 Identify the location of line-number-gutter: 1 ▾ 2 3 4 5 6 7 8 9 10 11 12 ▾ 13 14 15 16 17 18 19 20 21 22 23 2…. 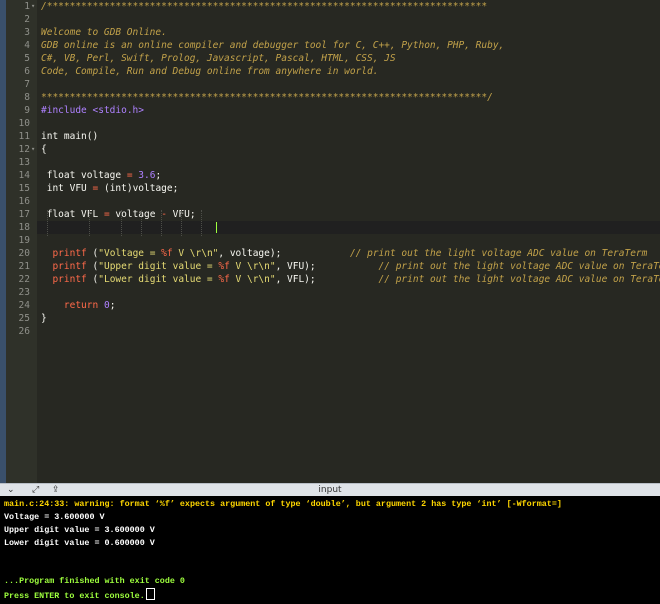
(21, 241).